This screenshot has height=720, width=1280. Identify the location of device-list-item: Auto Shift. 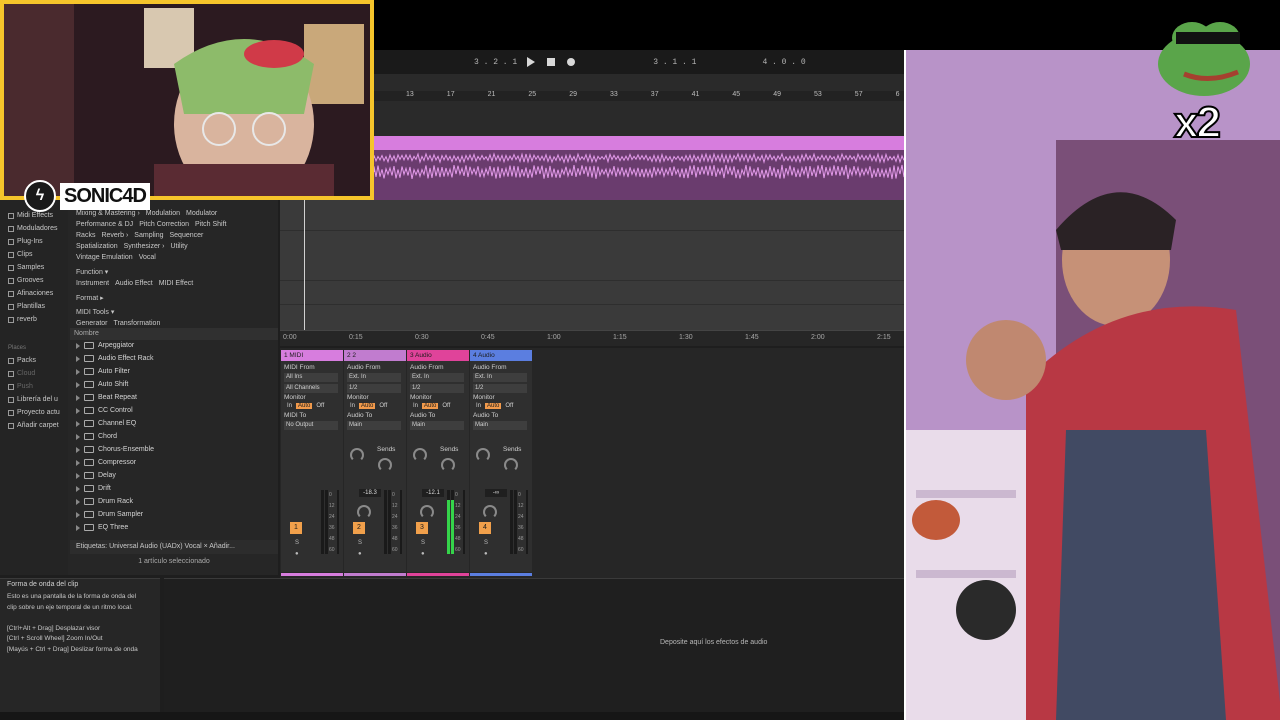
(102, 384).